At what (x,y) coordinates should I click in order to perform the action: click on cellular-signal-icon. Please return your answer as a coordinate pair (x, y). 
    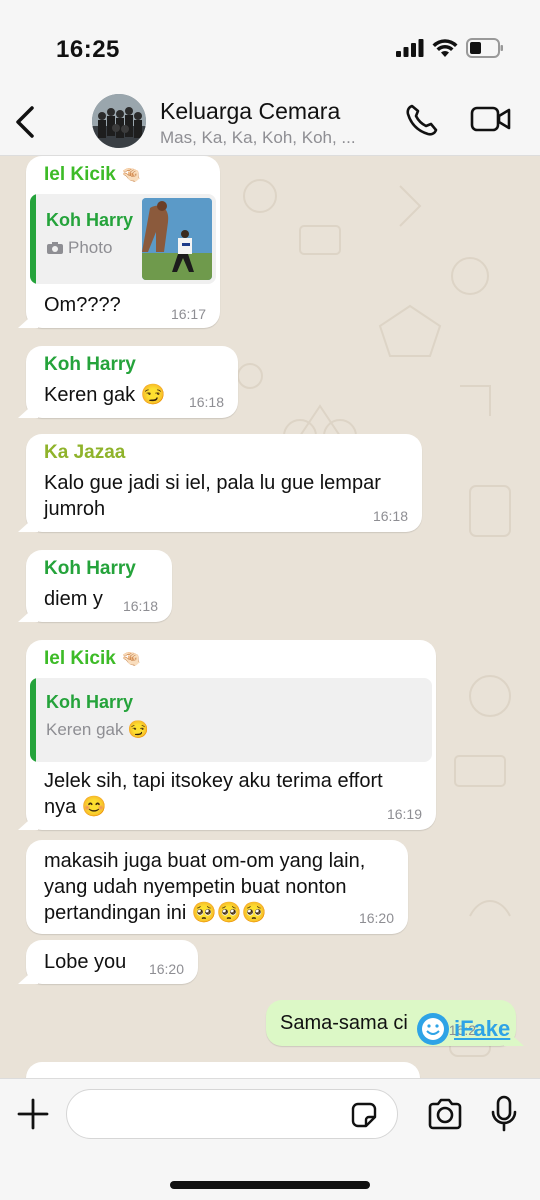
    Looking at the image, I should click on (410, 50).